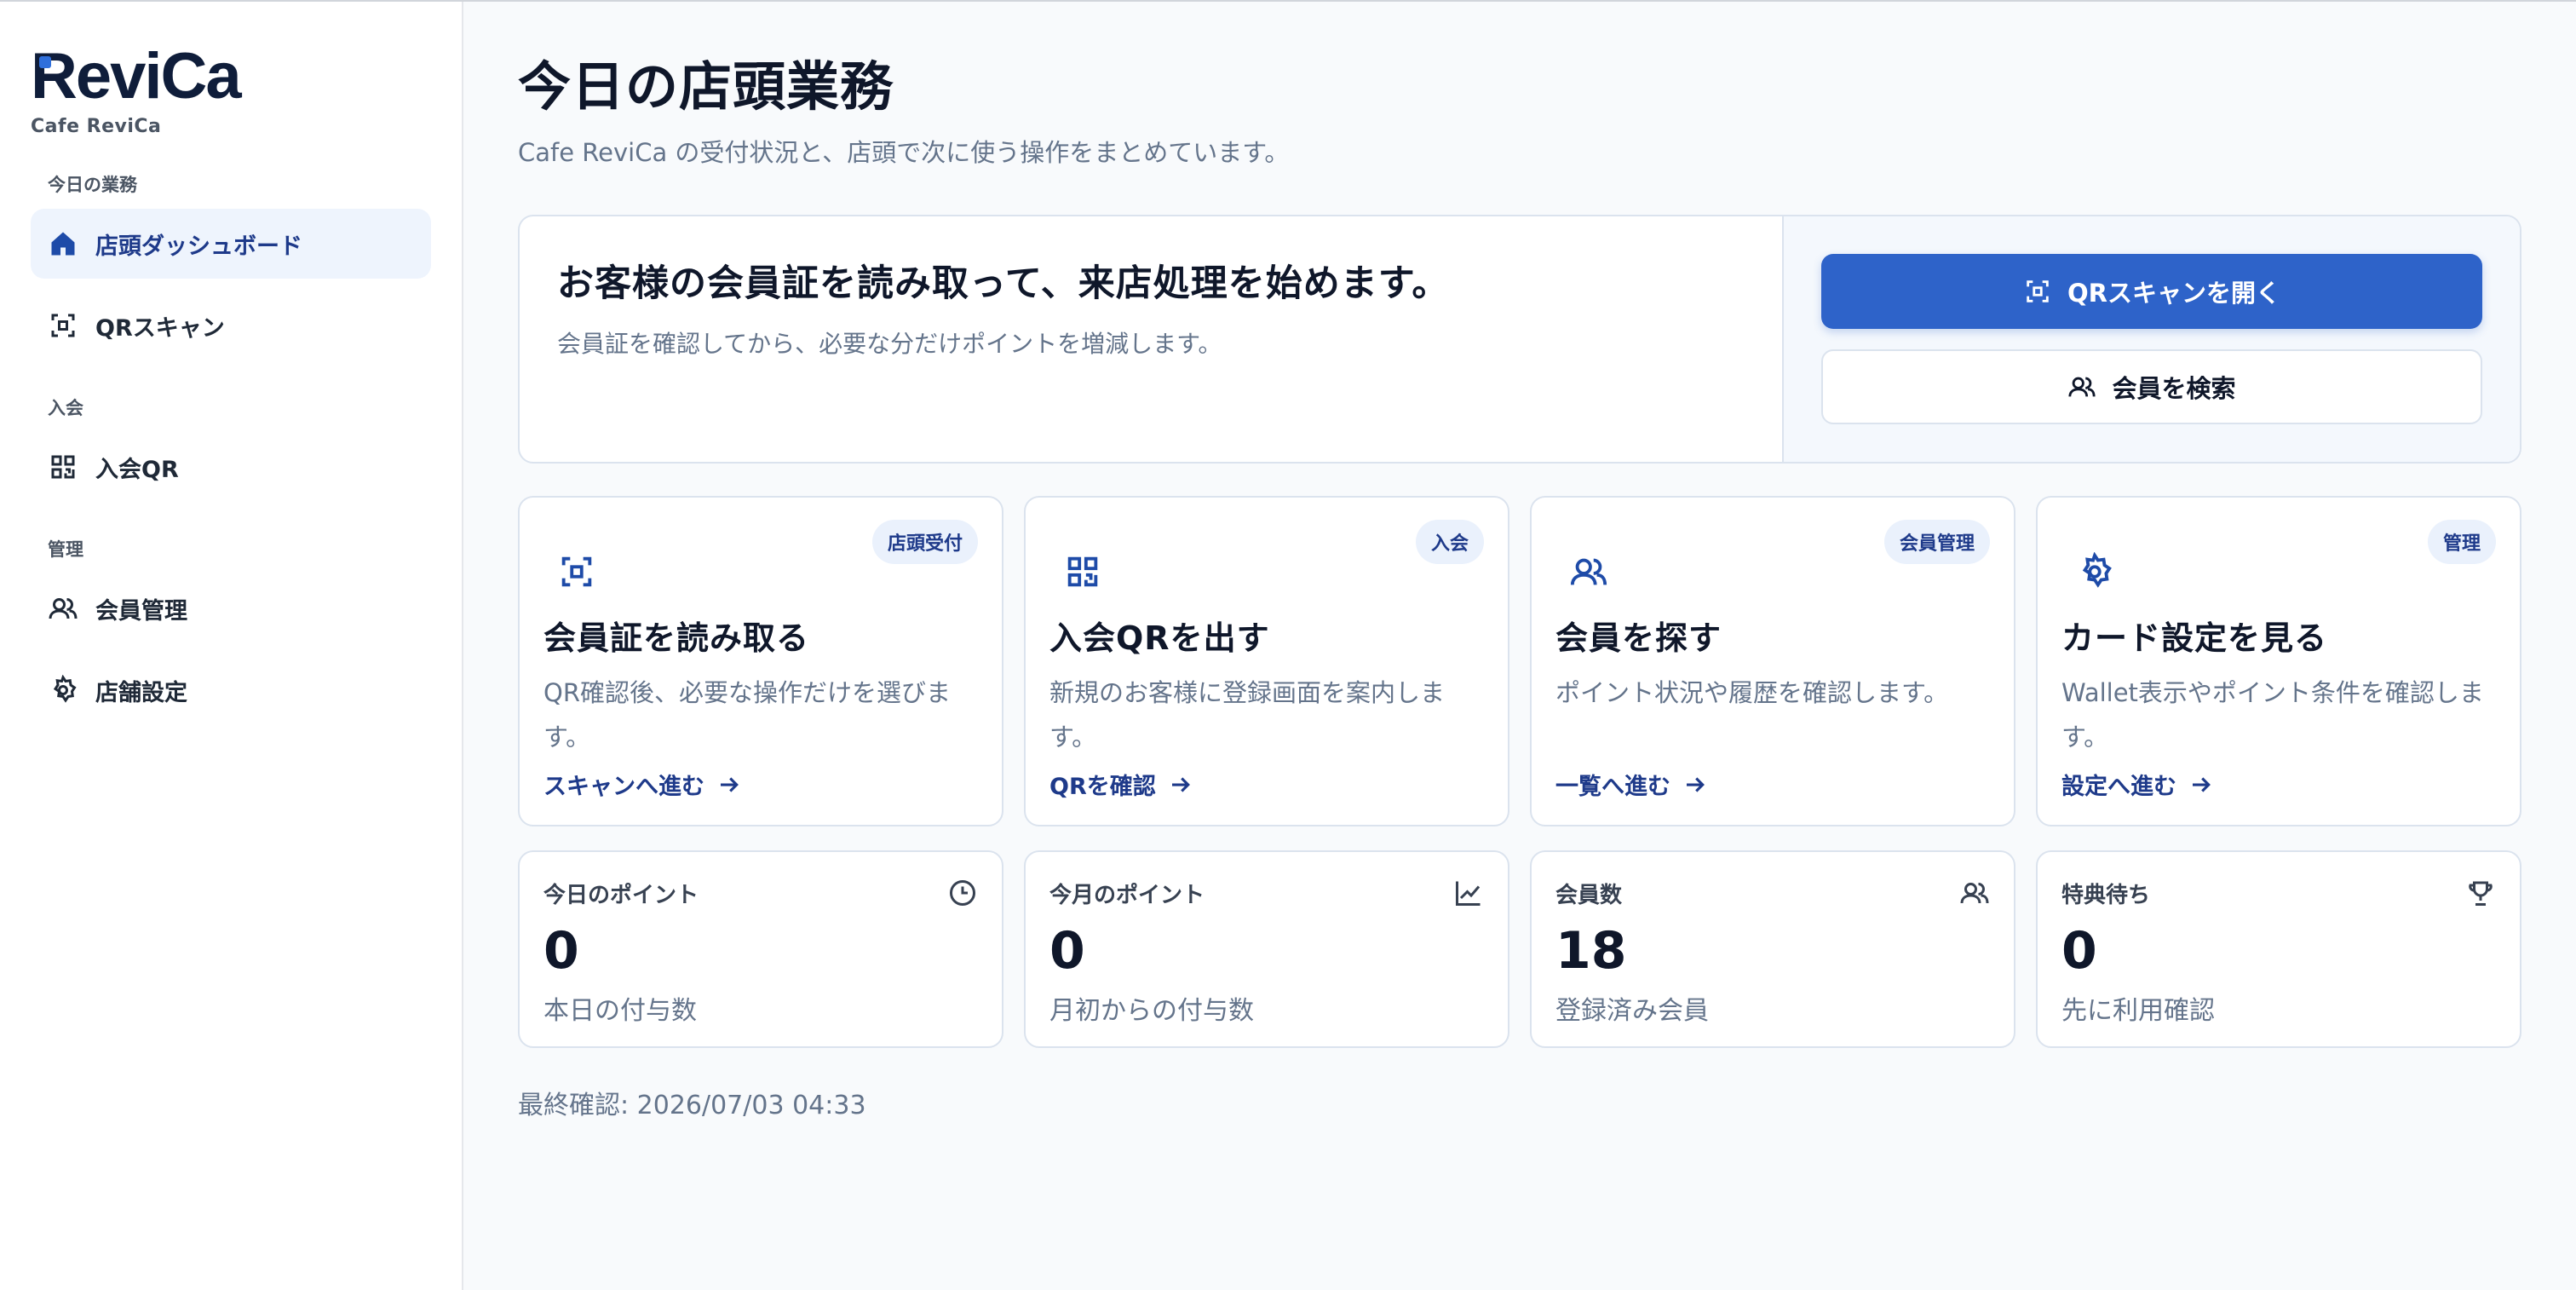 The image size is (2576, 1290). Describe the element at coordinates (1151, 1011) in the screenshot. I see `stat-sub: 月初からの付与数` at that location.